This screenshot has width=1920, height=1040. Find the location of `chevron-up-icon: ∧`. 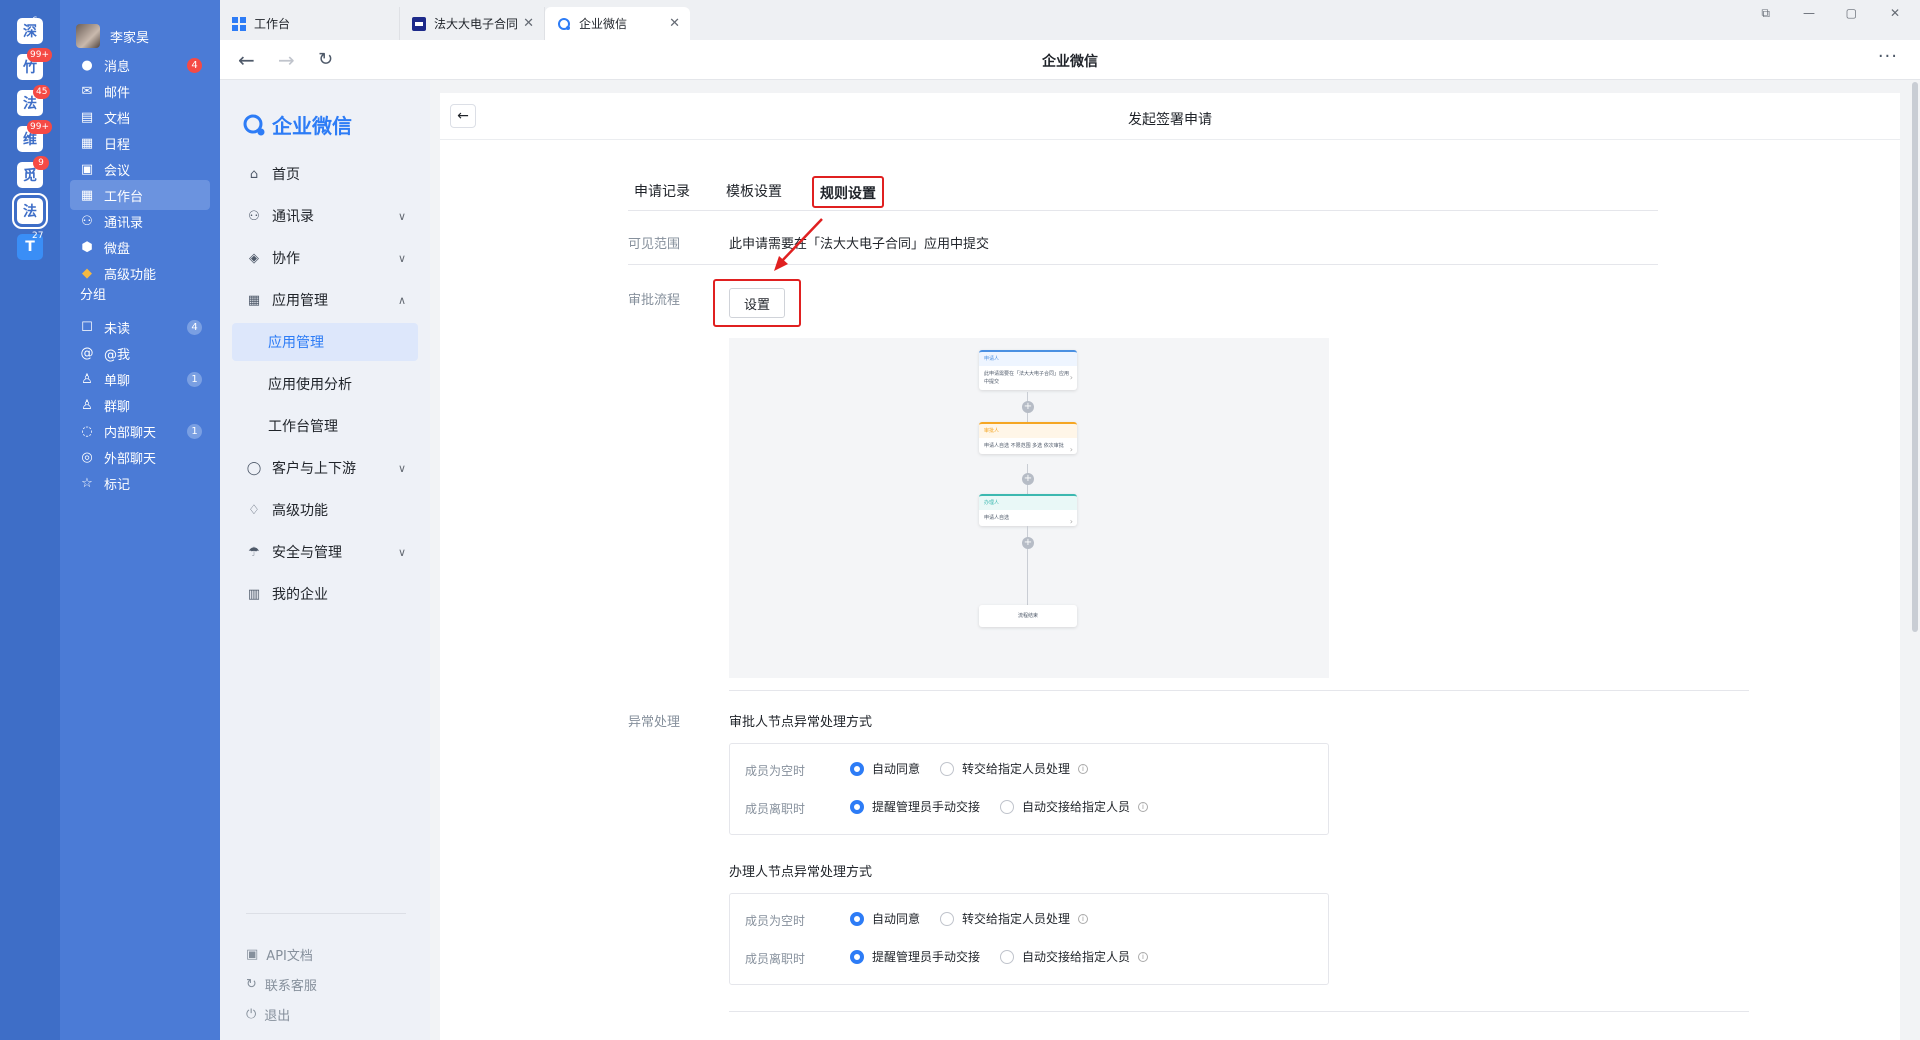

chevron-up-icon: ∧ is located at coordinates (401, 300).